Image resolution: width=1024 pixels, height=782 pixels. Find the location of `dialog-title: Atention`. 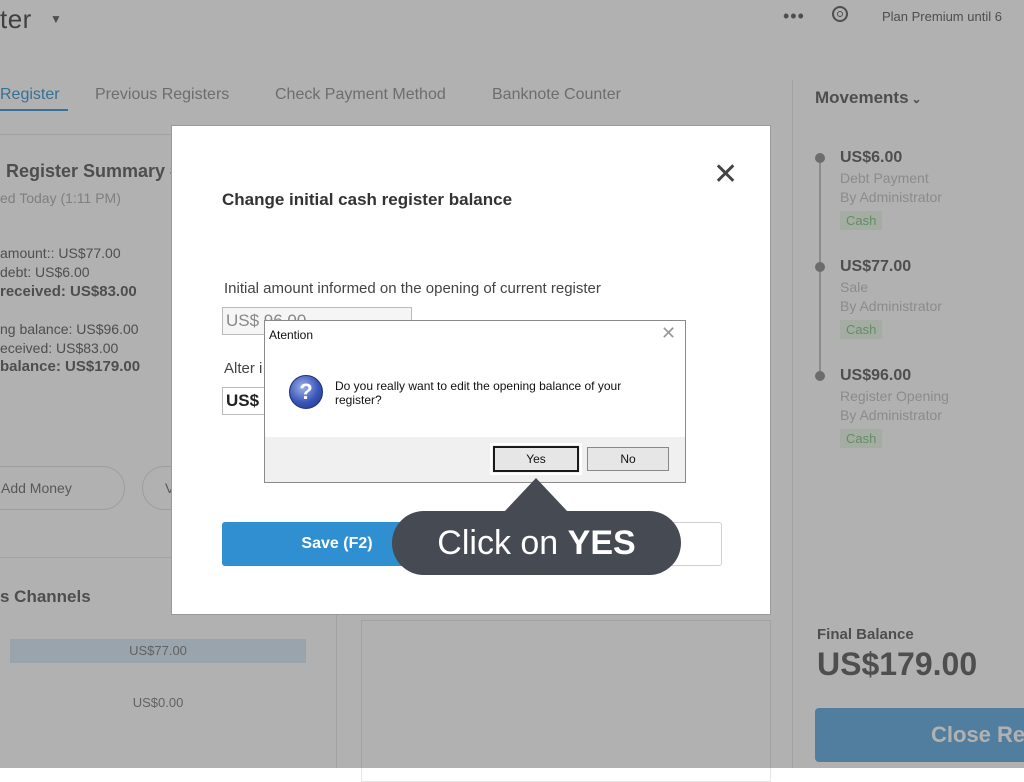

dialog-title: Atention is located at coordinates (291, 335).